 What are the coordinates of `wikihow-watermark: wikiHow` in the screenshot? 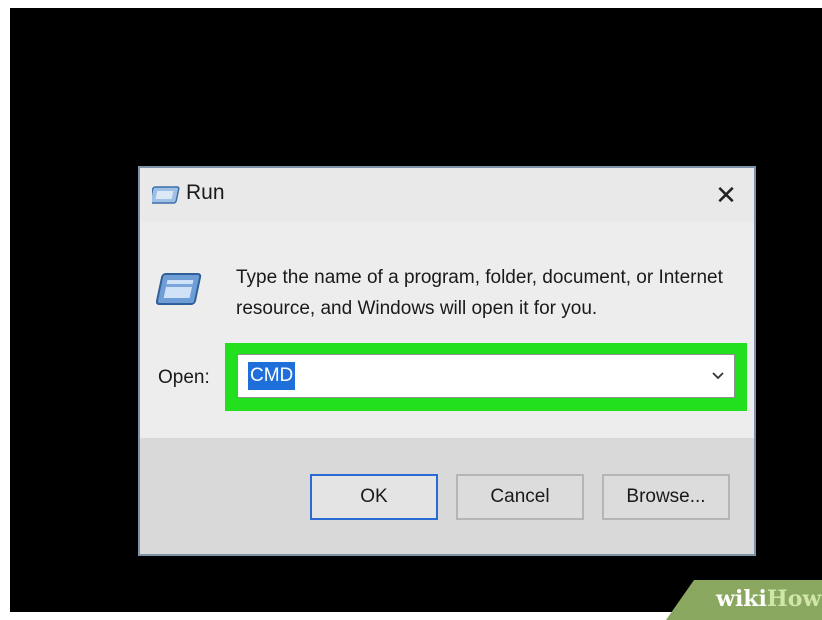 It's located at (744, 600).